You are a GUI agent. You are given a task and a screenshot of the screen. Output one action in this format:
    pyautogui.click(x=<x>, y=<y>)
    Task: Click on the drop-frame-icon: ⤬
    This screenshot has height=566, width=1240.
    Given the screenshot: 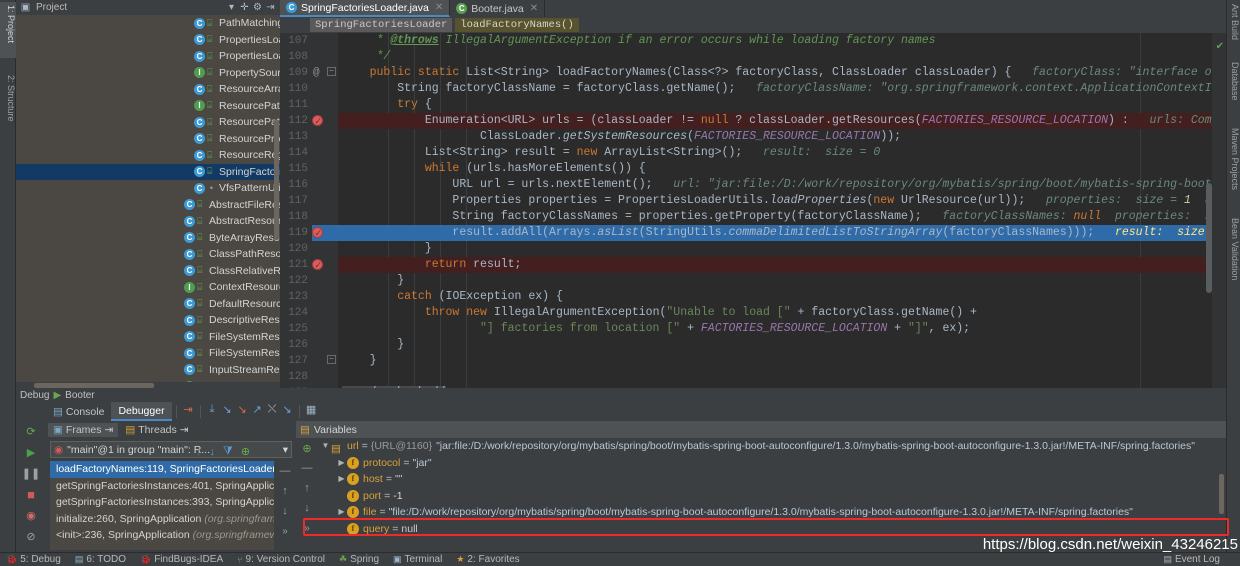 What is the action you would take?
    pyautogui.click(x=272, y=409)
    